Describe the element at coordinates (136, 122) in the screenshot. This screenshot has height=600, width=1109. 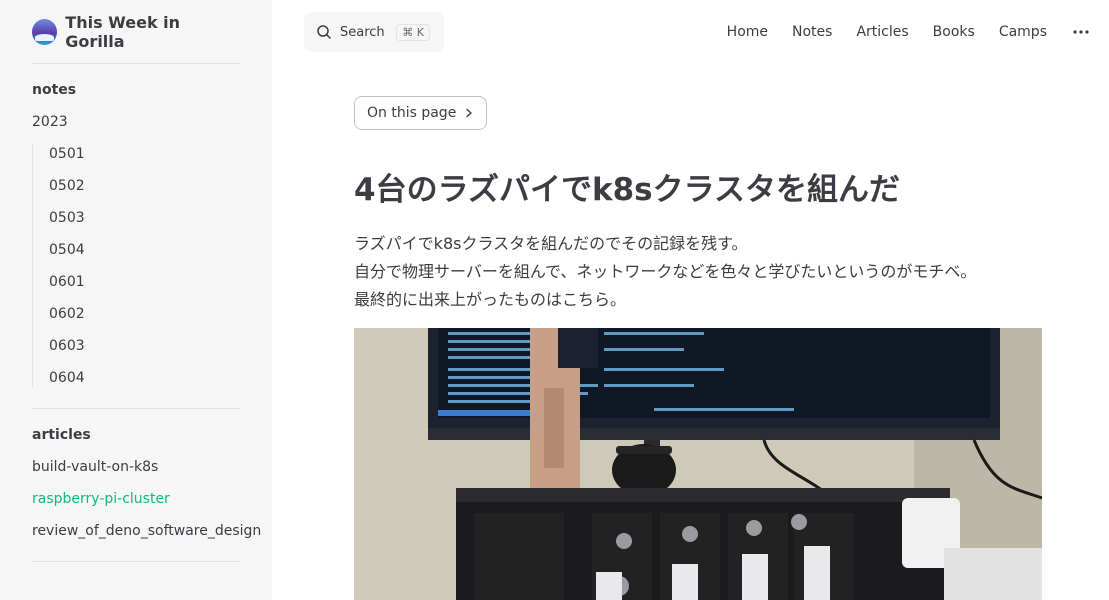
I see `group-title-2023: 2023` at that location.